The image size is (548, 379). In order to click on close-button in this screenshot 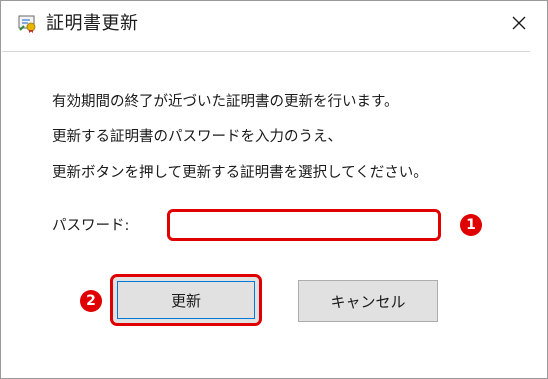, I will do `click(519, 25)`.